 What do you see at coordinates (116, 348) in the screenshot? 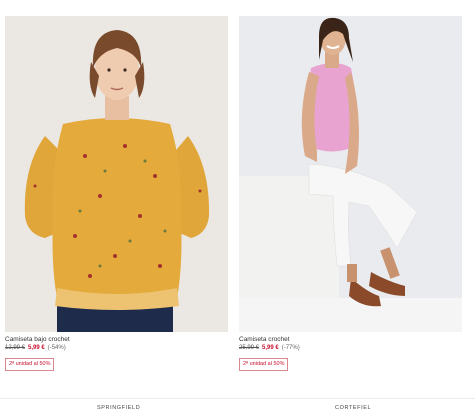
I see `price-row: 12,99 € 5,99 € (-54%)` at bounding box center [116, 348].